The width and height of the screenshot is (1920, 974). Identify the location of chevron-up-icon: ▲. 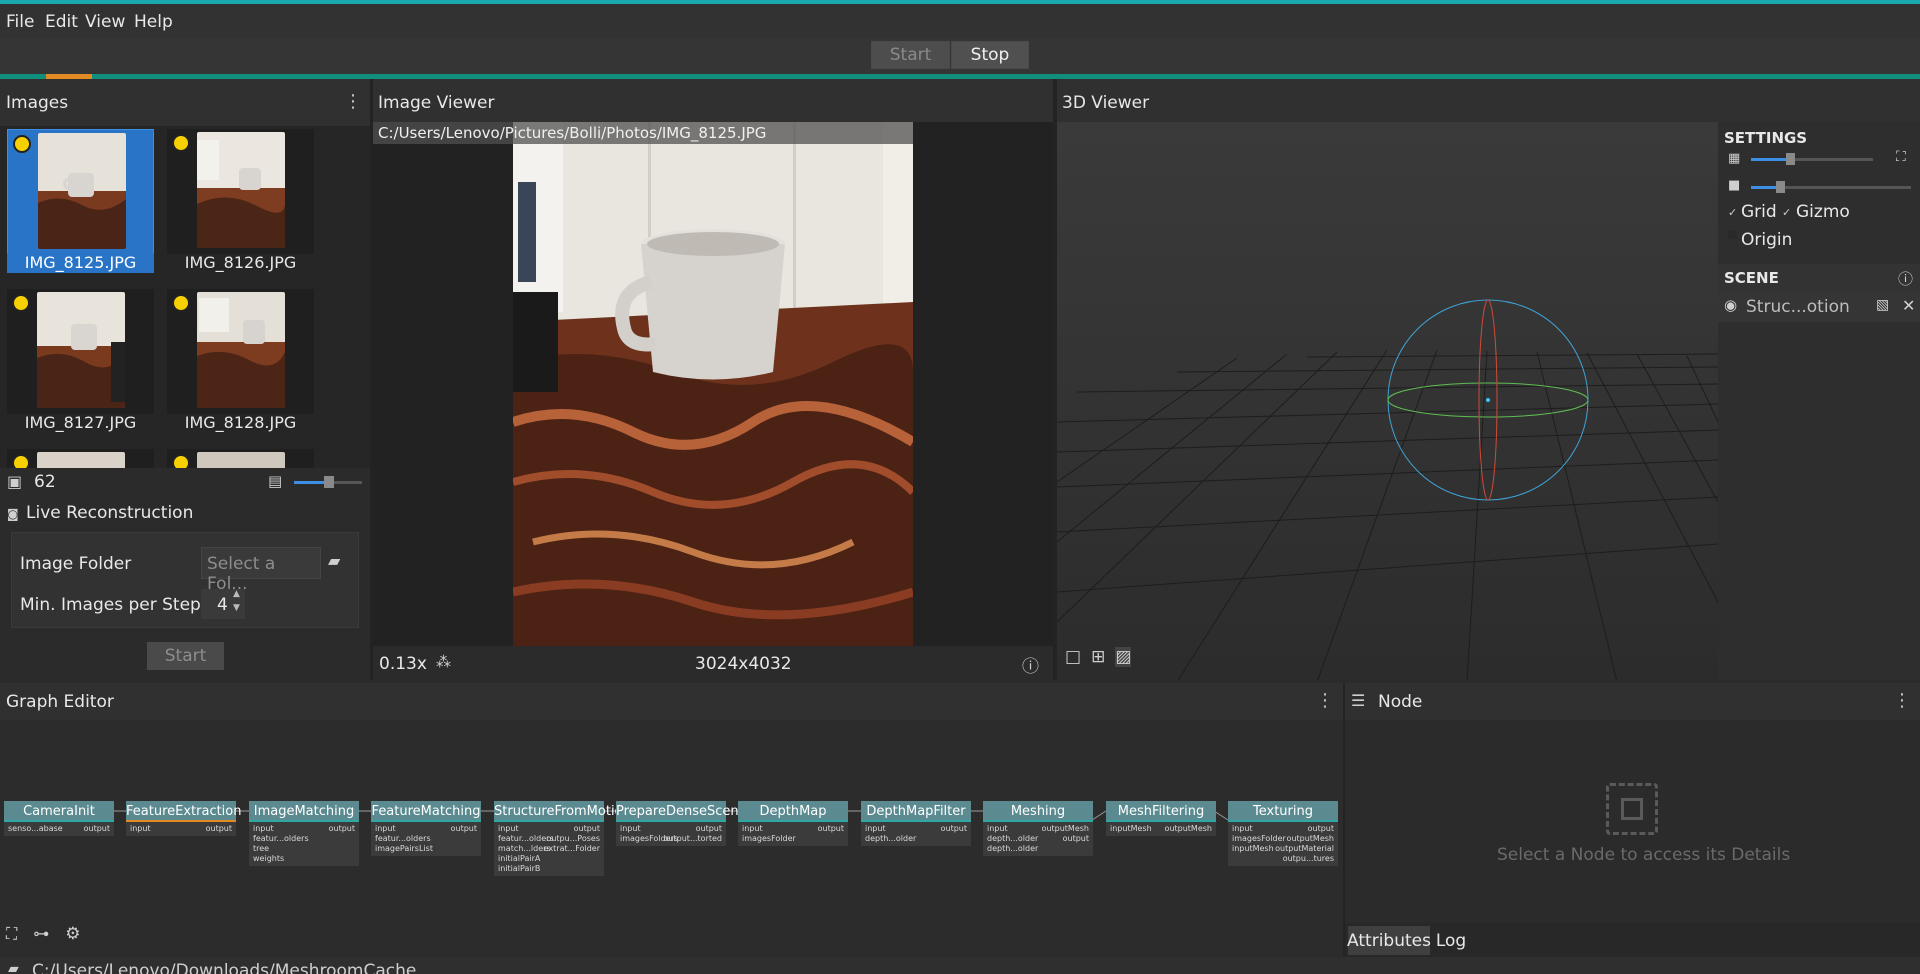
(236, 594).